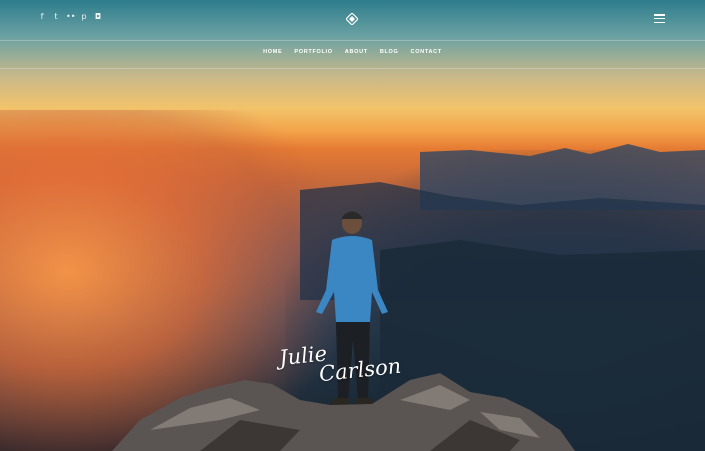 Image resolution: width=705 pixels, height=451 pixels. I want to click on social-links: f t •• p ◘, so click(70, 17).